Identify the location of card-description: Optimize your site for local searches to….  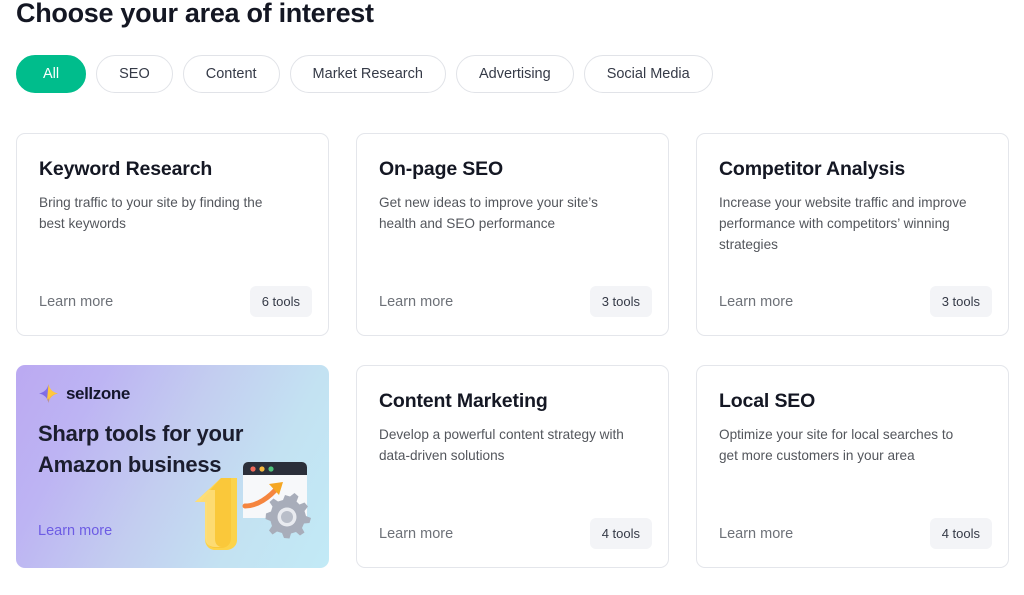
(836, 445).